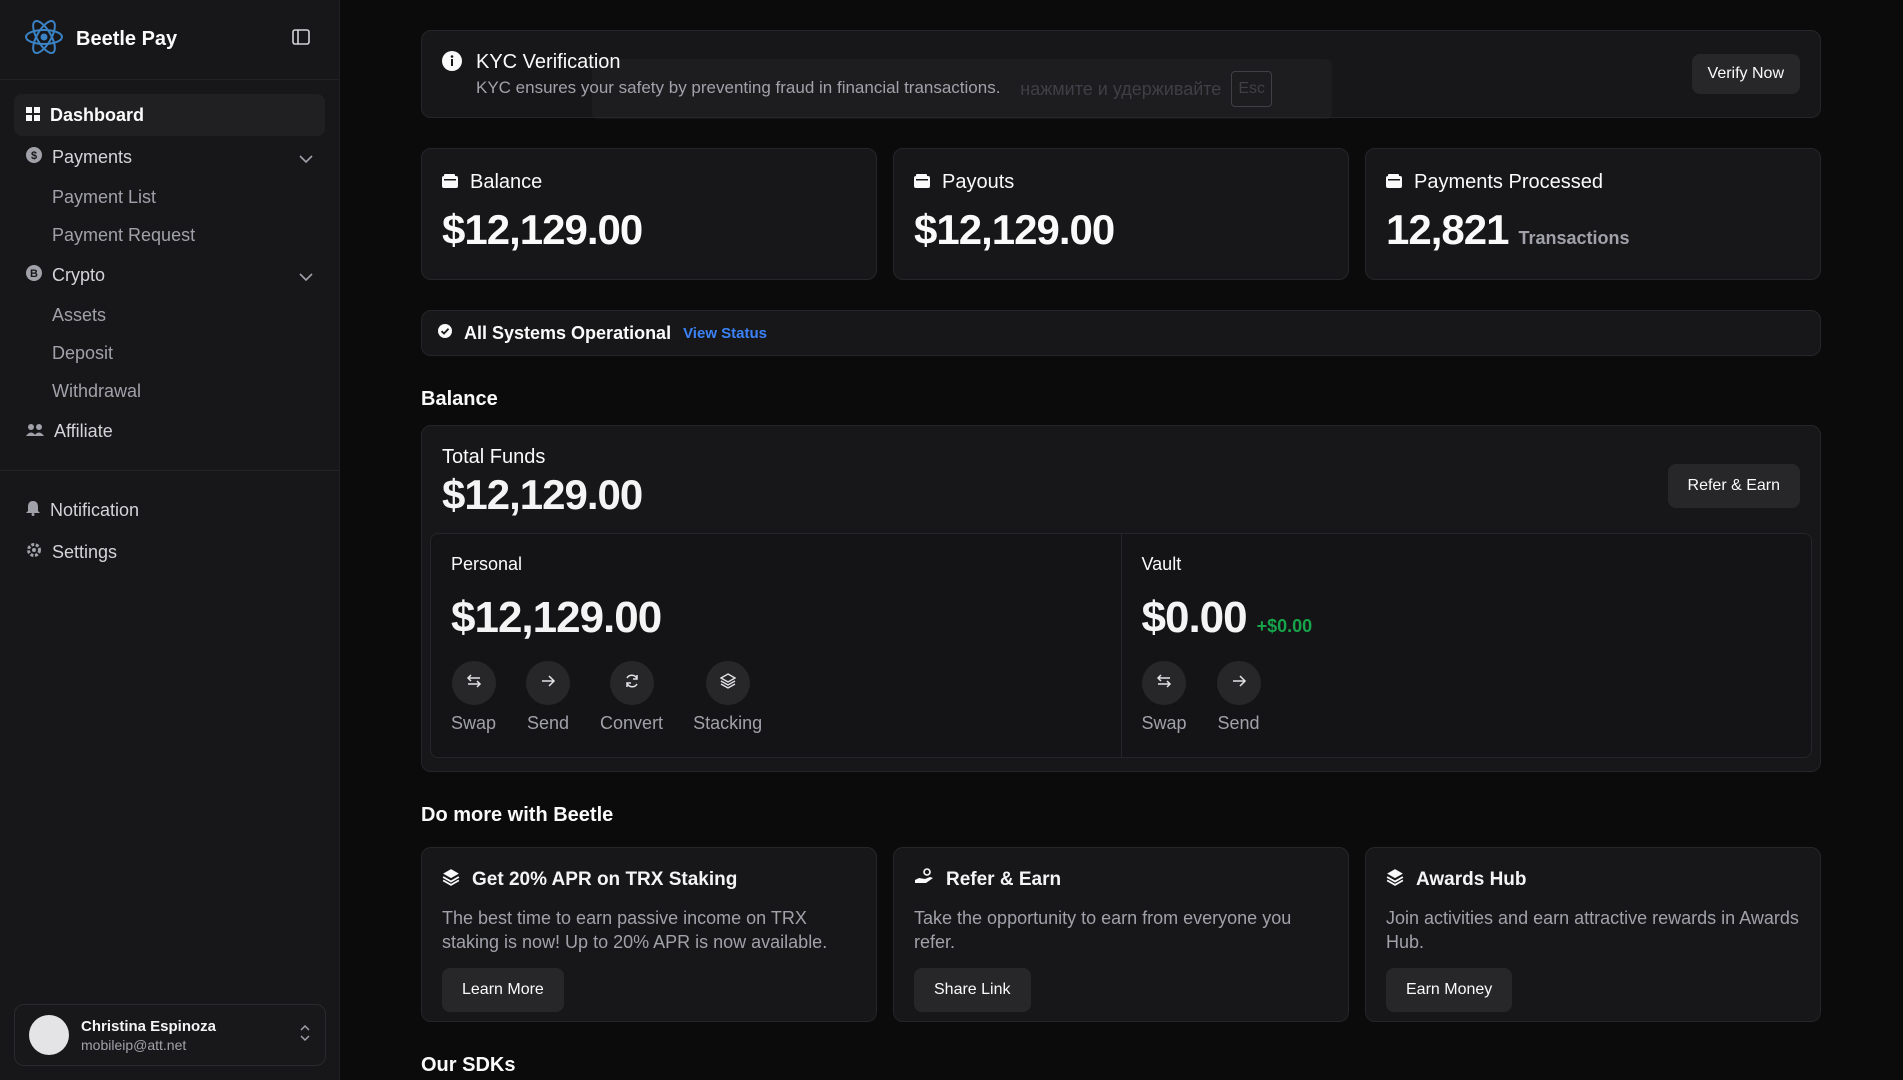 This screenshot has width=1903, height=1080. I want to click on sidebar-item-label: Settings, so click(85, 551).